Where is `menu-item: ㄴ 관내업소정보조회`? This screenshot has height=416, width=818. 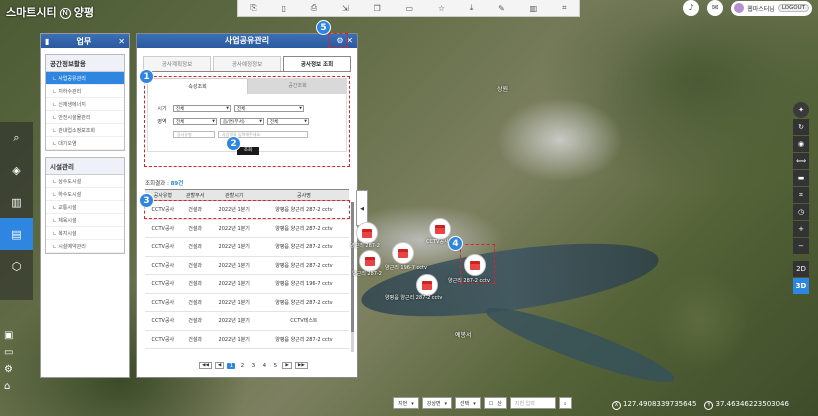 menu-item: ㄴ 관내업소정보조회 is located at coordinates (85, 130).